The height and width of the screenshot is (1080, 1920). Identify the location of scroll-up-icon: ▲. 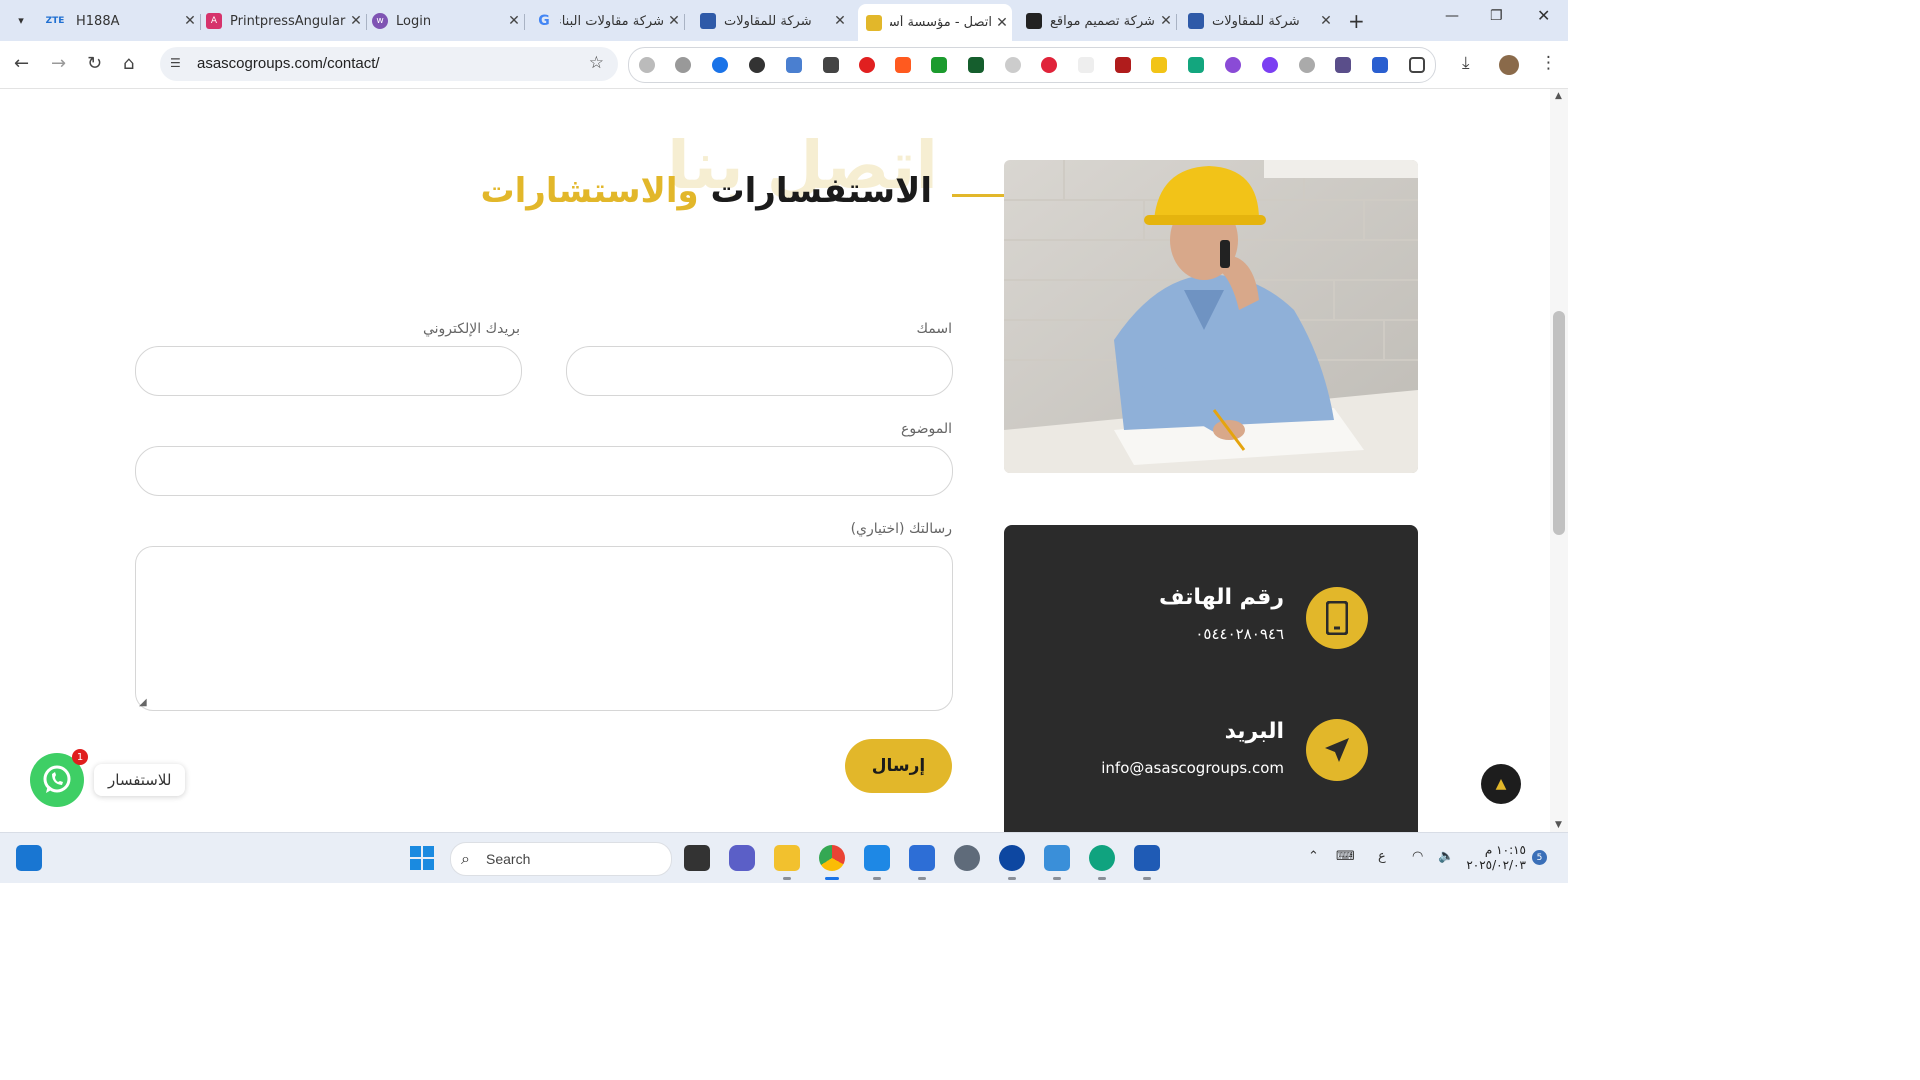
(1558, 96).